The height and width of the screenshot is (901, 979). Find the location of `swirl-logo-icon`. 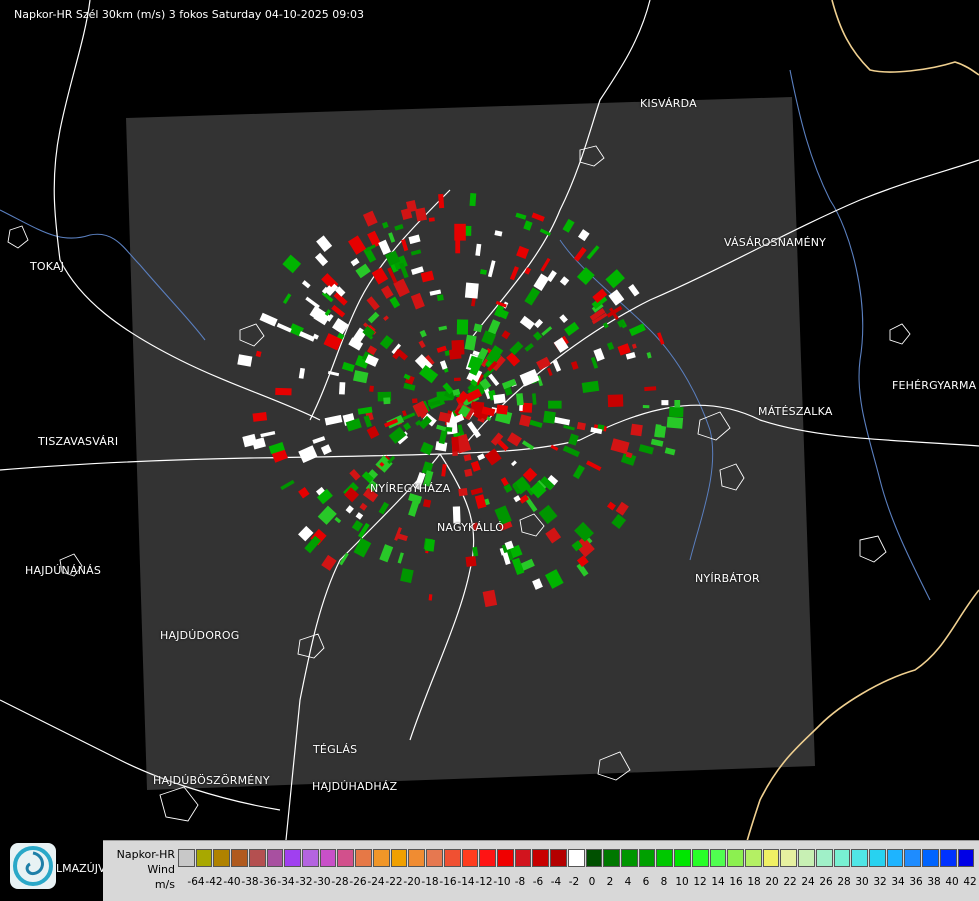

swirl-logo-icon is located at coordinates (33, 866).